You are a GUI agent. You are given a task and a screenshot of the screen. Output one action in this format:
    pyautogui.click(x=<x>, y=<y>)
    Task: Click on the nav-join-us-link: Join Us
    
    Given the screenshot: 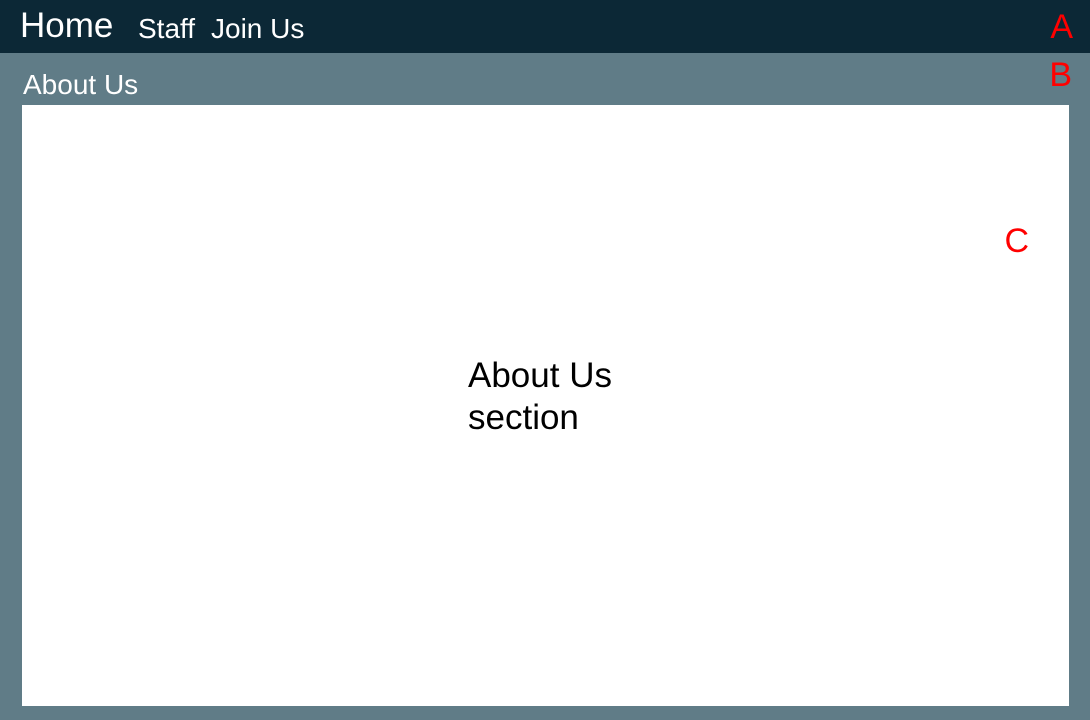 What is the action you would take?
    pyautogui.click(x=257, y=29)
    